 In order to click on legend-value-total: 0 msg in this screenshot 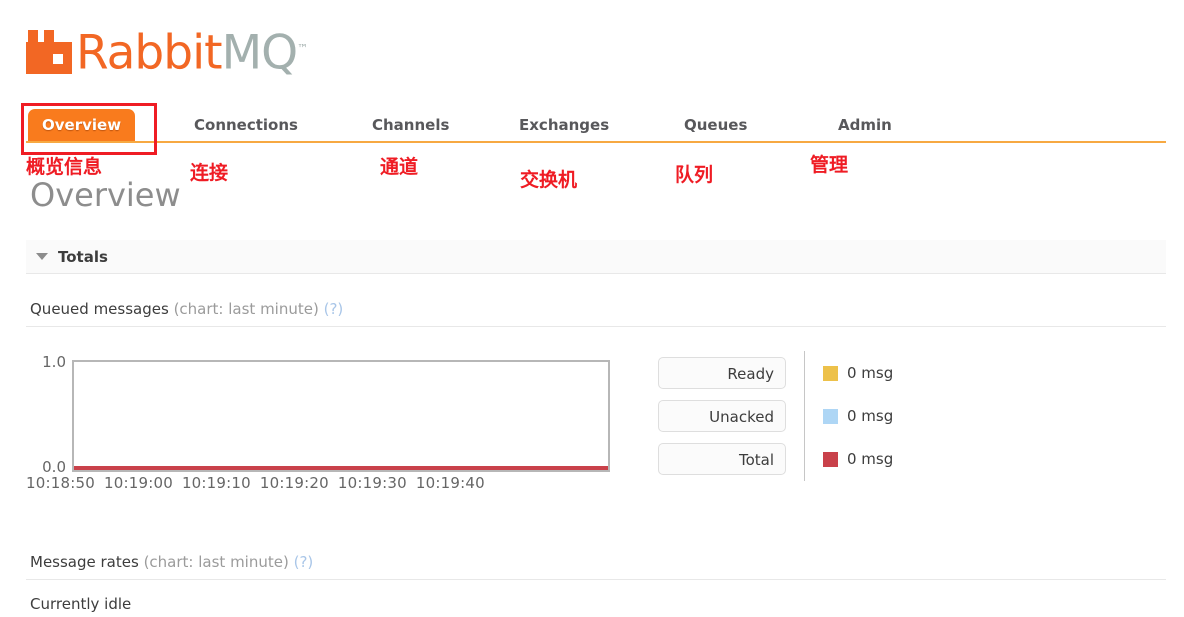, I will do `click(870, 459)`.